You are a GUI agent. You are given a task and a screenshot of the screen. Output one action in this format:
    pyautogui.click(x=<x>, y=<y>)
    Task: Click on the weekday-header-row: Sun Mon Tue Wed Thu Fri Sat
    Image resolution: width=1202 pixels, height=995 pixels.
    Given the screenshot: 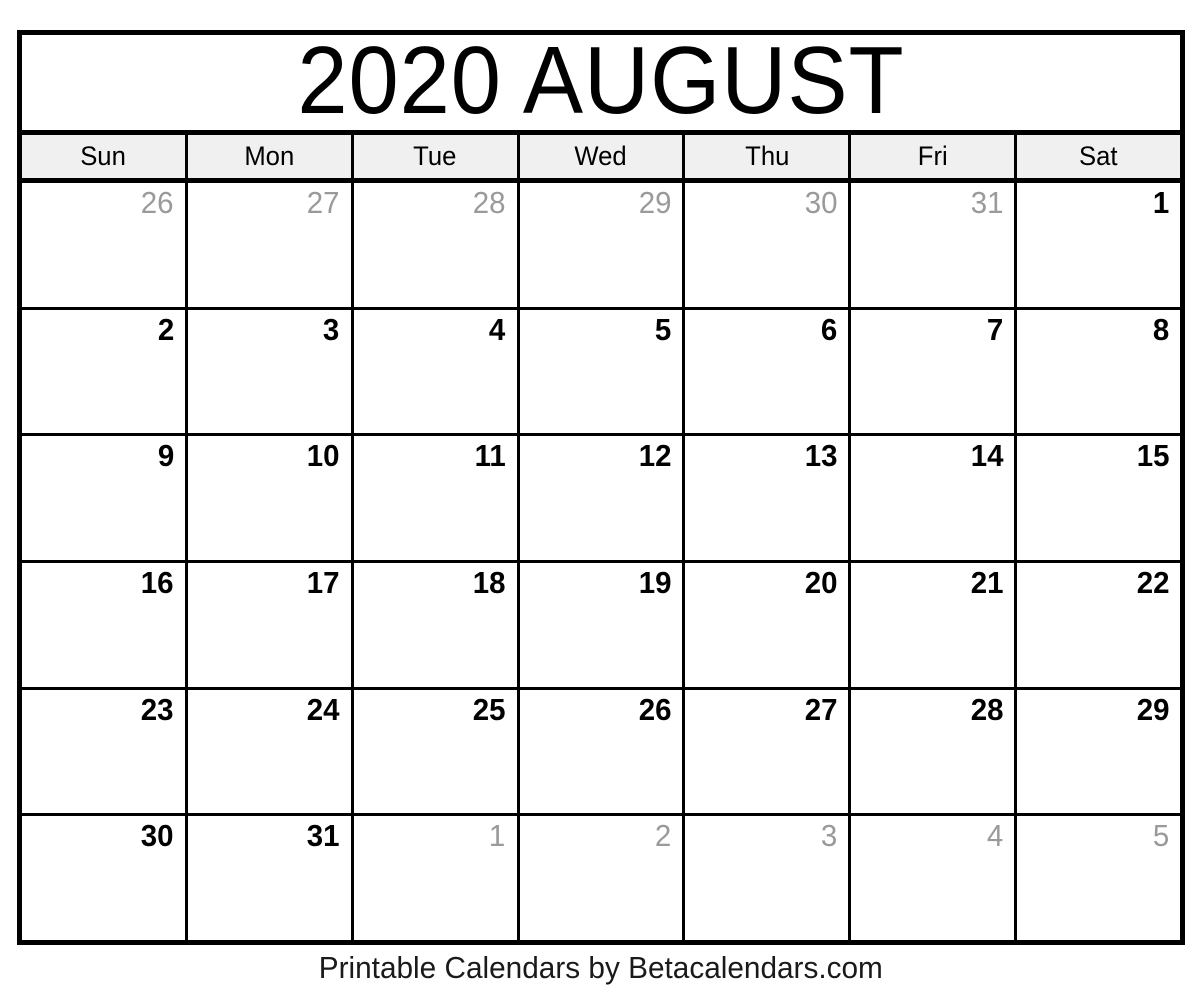 What is the action you would take?
    pyautogui.click(x=601, y=159)
    